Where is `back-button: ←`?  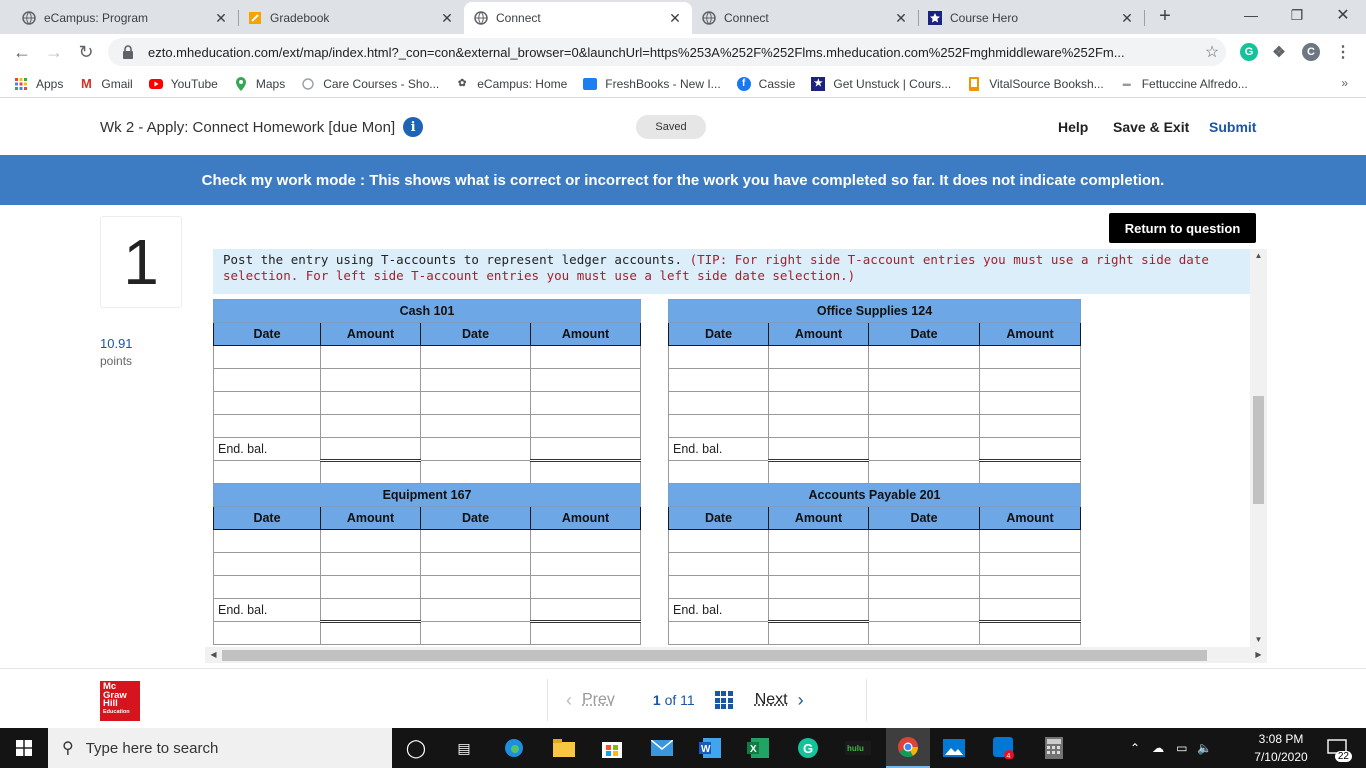 back-button: ← is located at coordinates (22, 52).